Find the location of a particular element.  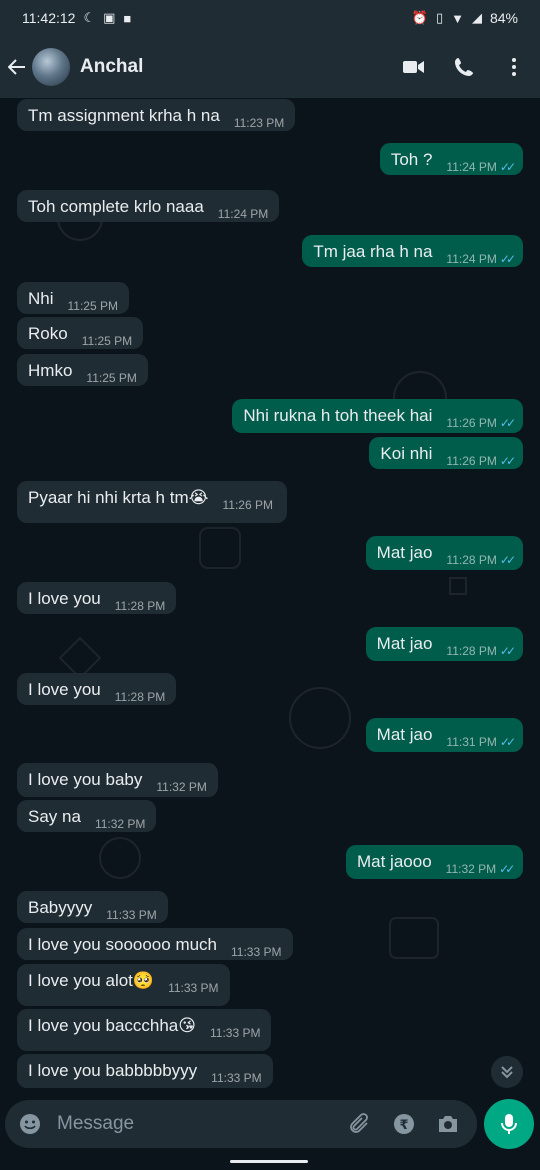

chat-header: Anchal is located at coordinates (270, 67).